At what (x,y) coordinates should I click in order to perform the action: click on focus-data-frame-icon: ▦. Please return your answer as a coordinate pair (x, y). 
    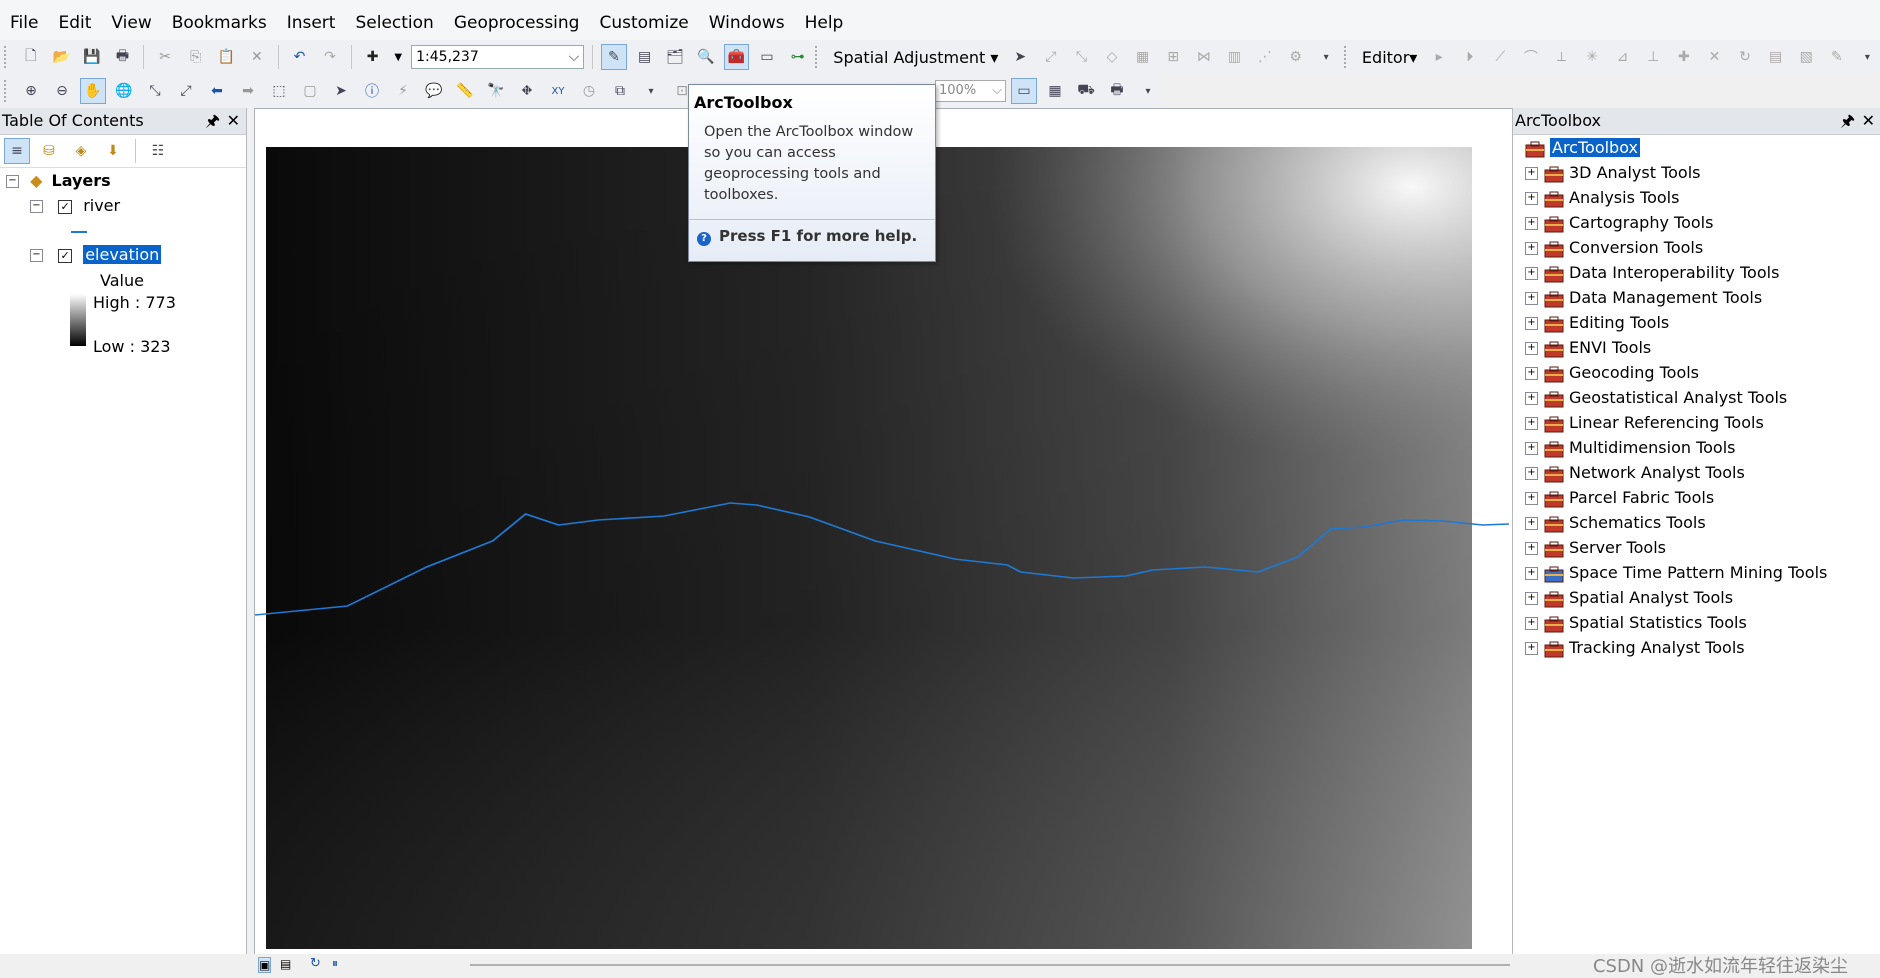
    Looking at the image, I should click on (1055, 91).